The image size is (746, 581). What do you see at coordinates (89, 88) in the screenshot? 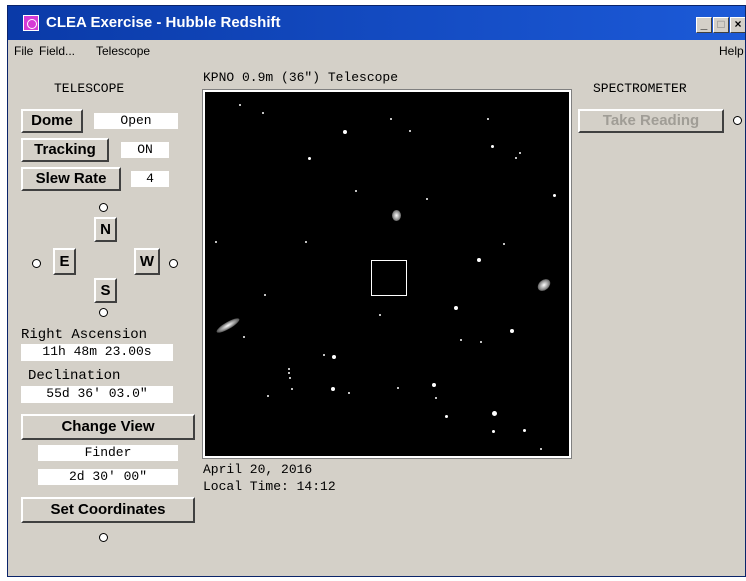
I see `telescope-section-title: TELESCOPE` at bounding box center [89, 88].